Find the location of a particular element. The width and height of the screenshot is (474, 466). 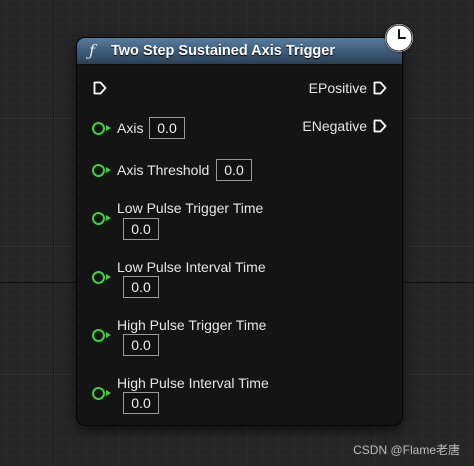

input-pin-low-pulse-interval-time-icon is located at coordinates (101, 277).